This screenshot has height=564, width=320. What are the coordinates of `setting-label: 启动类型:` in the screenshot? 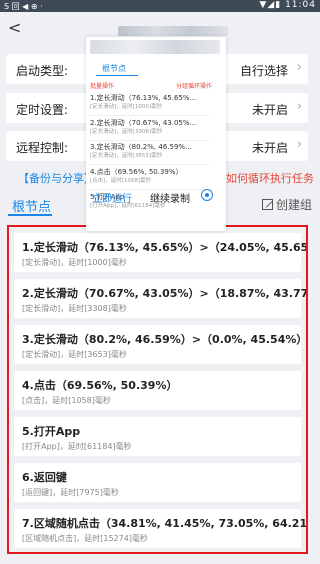 It's located at (42, 71).